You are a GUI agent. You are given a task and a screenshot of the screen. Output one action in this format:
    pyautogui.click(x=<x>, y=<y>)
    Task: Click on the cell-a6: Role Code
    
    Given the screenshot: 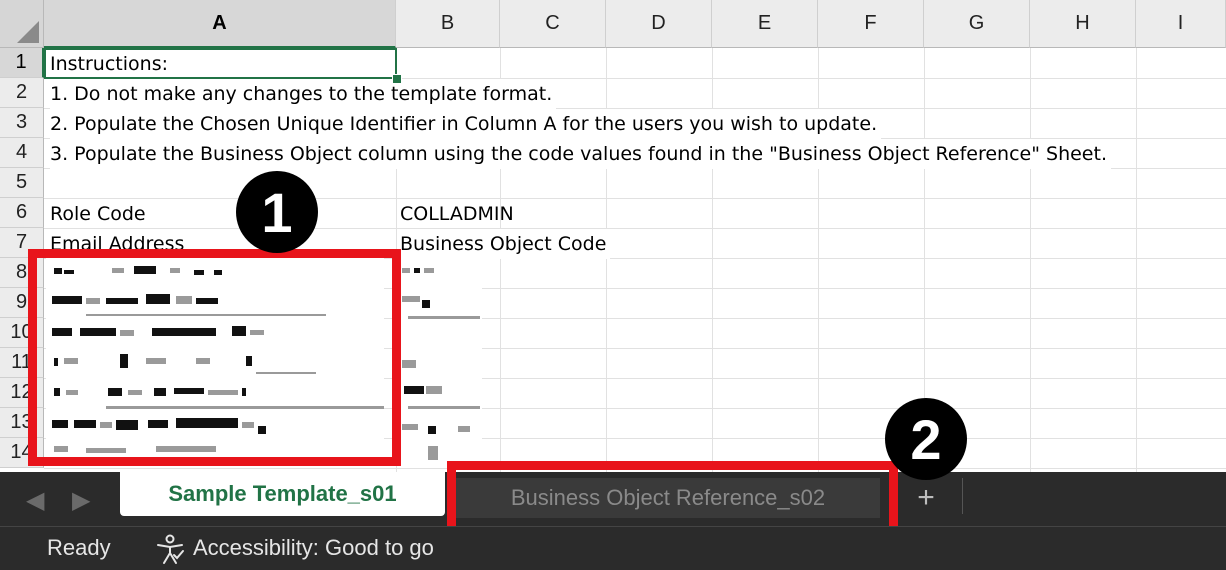 What is the action you would take?
    pyautogui.click(x=98, y=214)
    